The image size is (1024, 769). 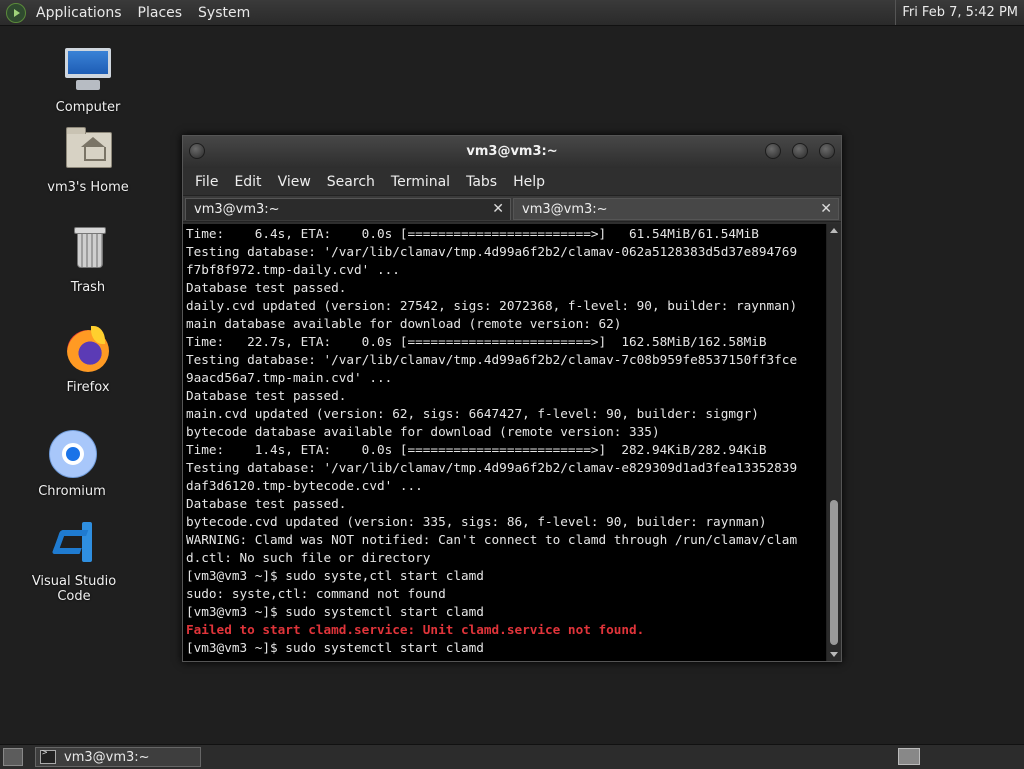 I want to click on menu-file: File, so click(x=206, y=182).